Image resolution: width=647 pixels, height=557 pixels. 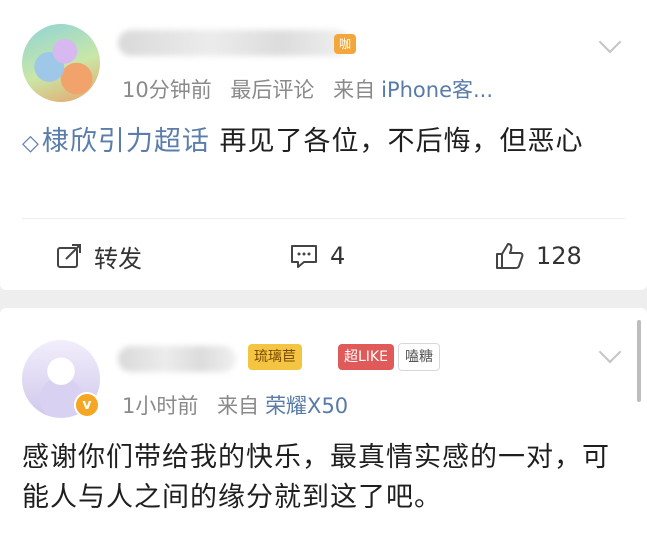 I want to click on like-count: 128, so click(x=559, y=256).